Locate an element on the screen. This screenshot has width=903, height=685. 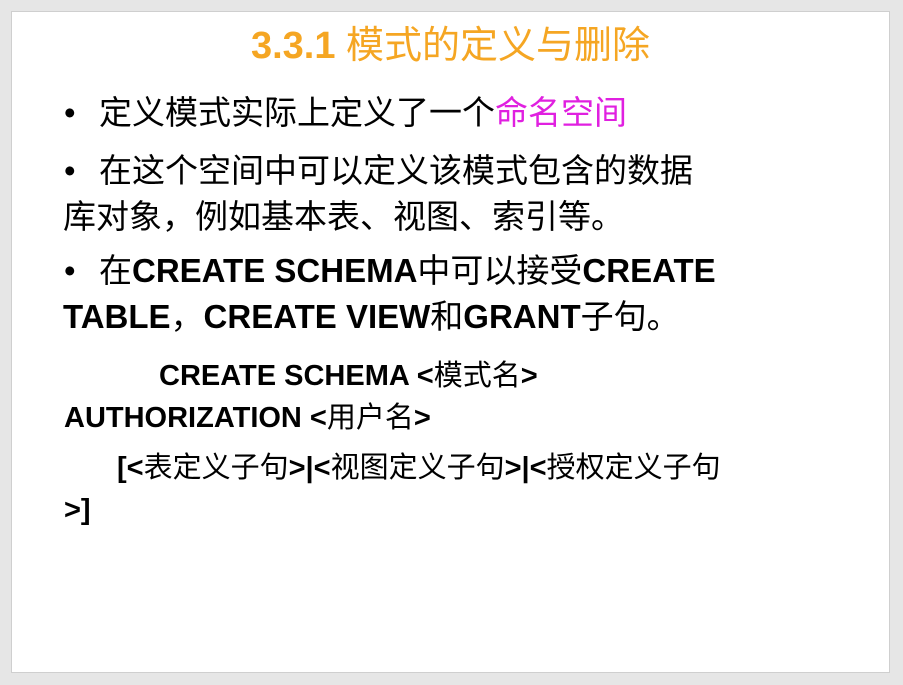
syntax-l4-a: >] is located at coordinates (77, 510).